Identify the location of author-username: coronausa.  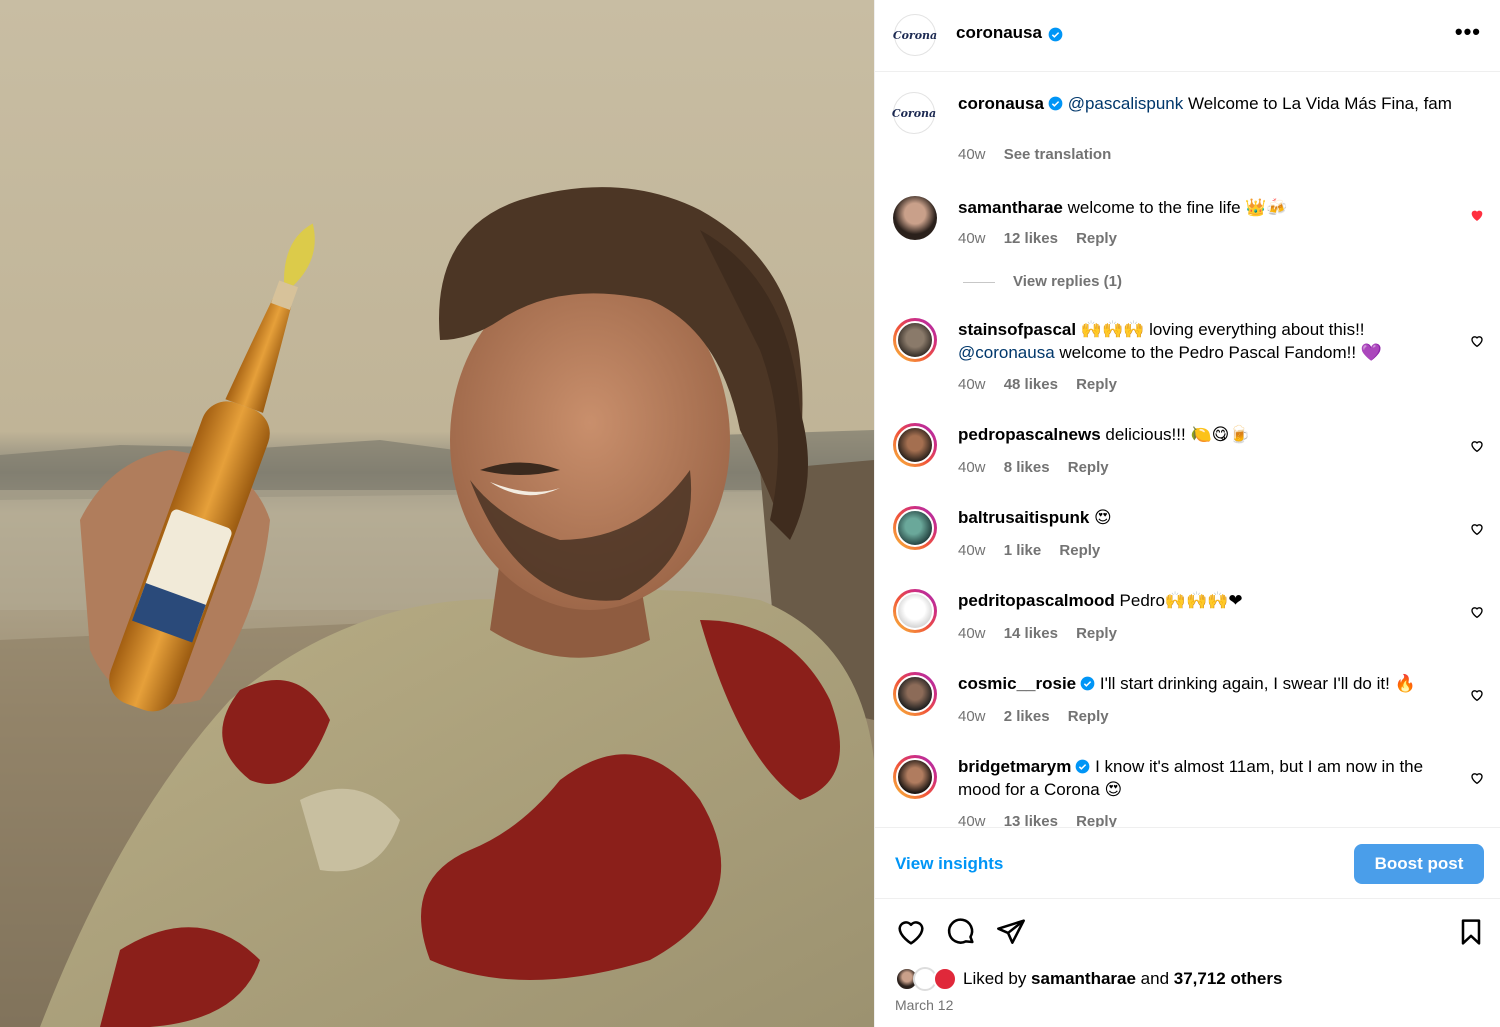
(999, 33).